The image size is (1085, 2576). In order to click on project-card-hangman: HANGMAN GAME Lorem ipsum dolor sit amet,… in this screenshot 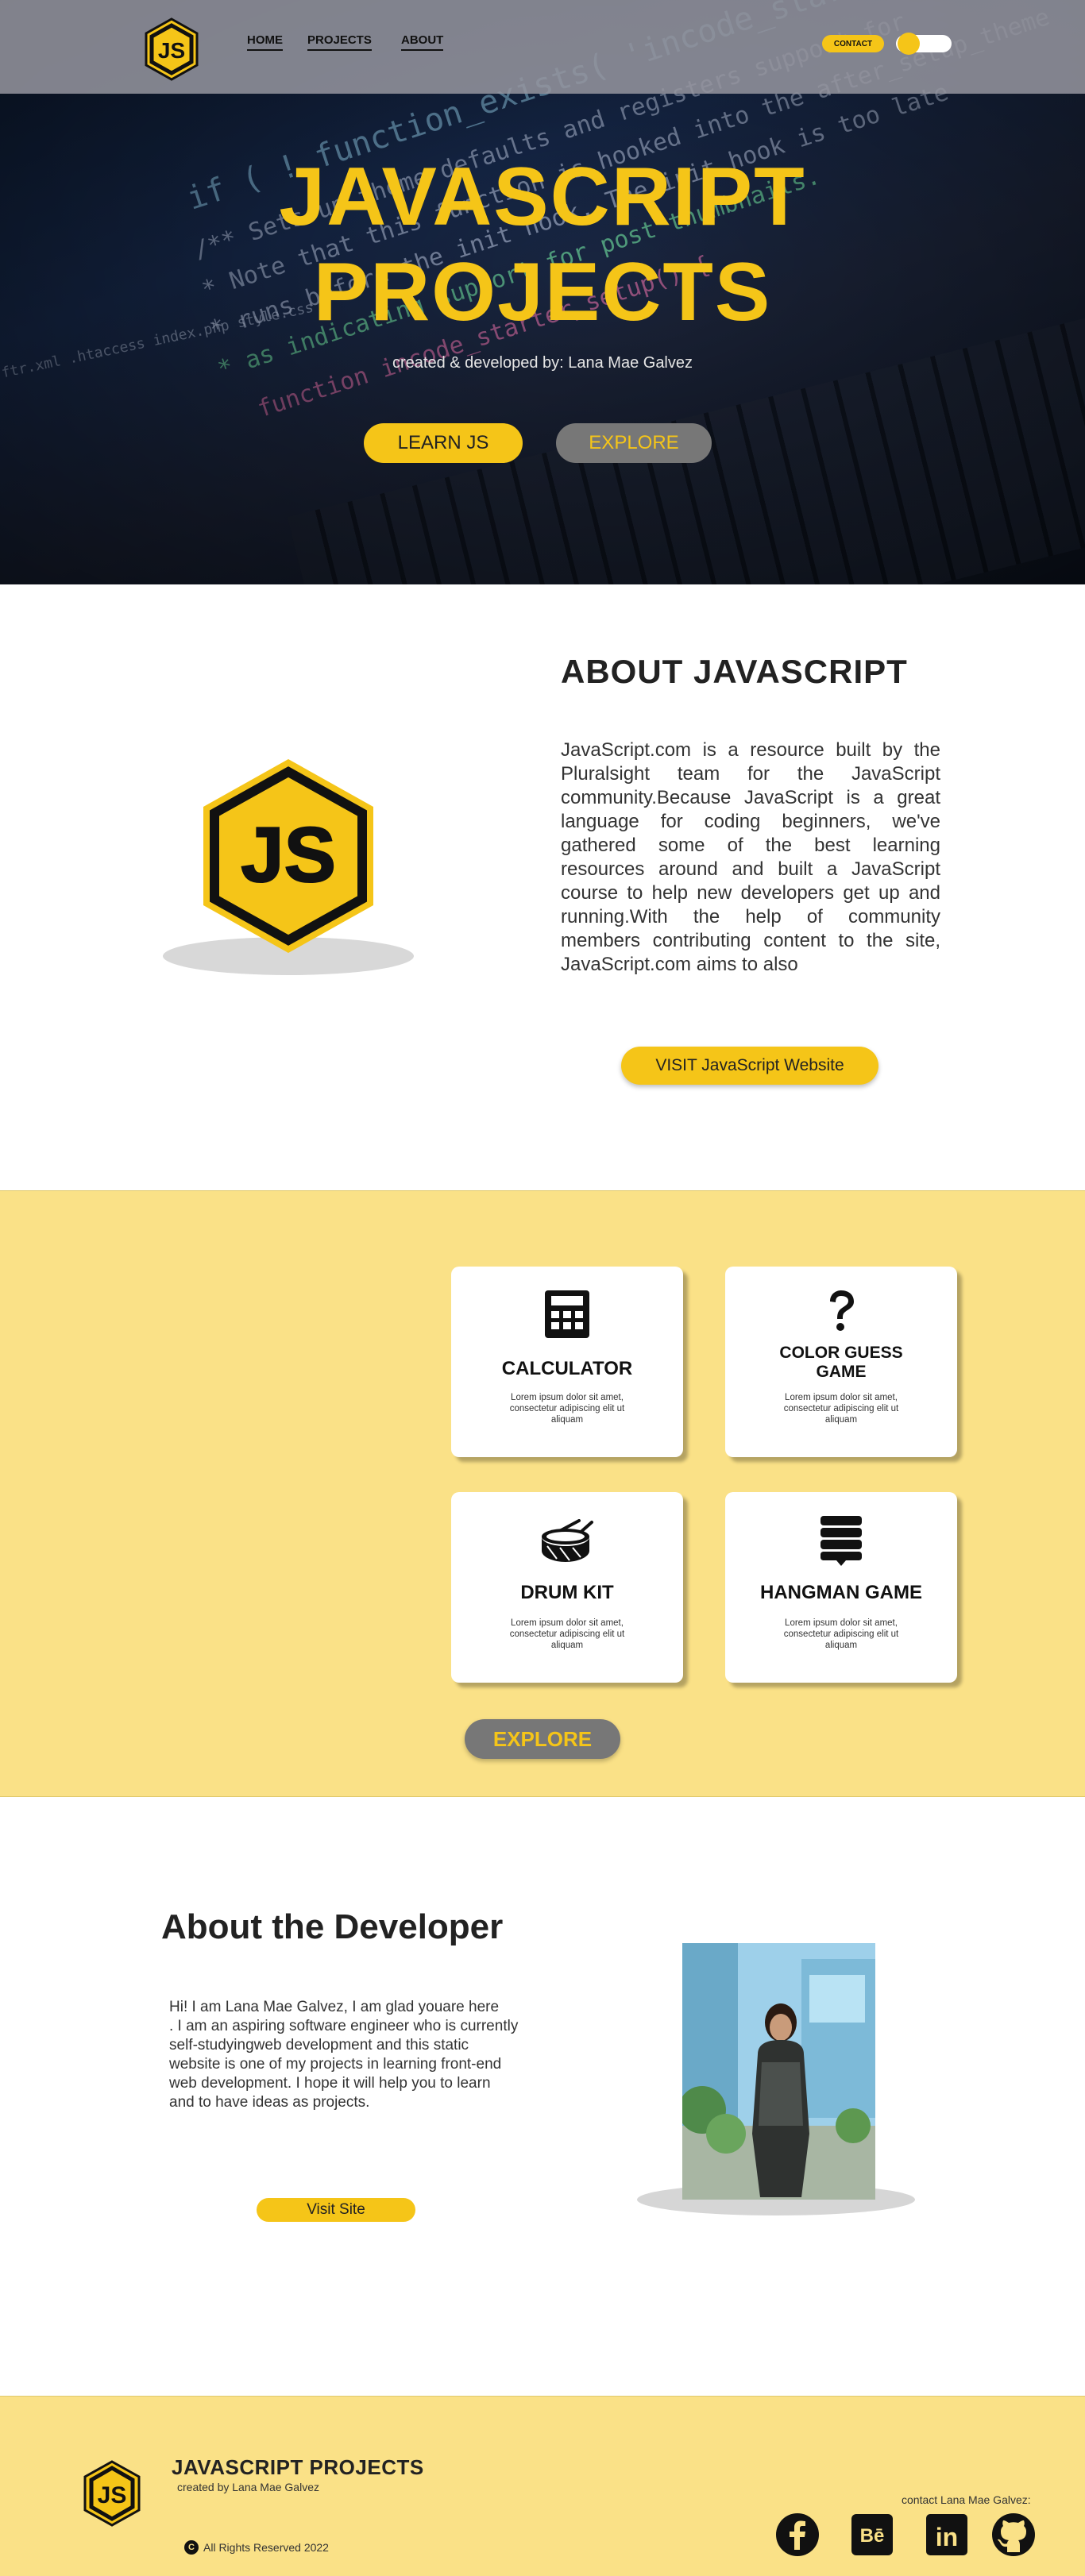, I will do `click(841, 1587)`.